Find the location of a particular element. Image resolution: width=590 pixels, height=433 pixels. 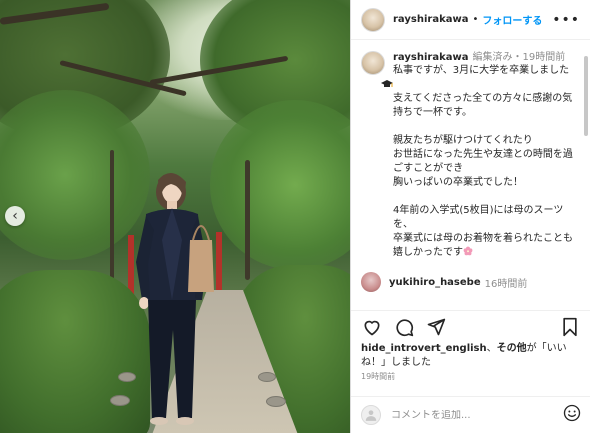

emoji-button is located at coordinates (572, 415).